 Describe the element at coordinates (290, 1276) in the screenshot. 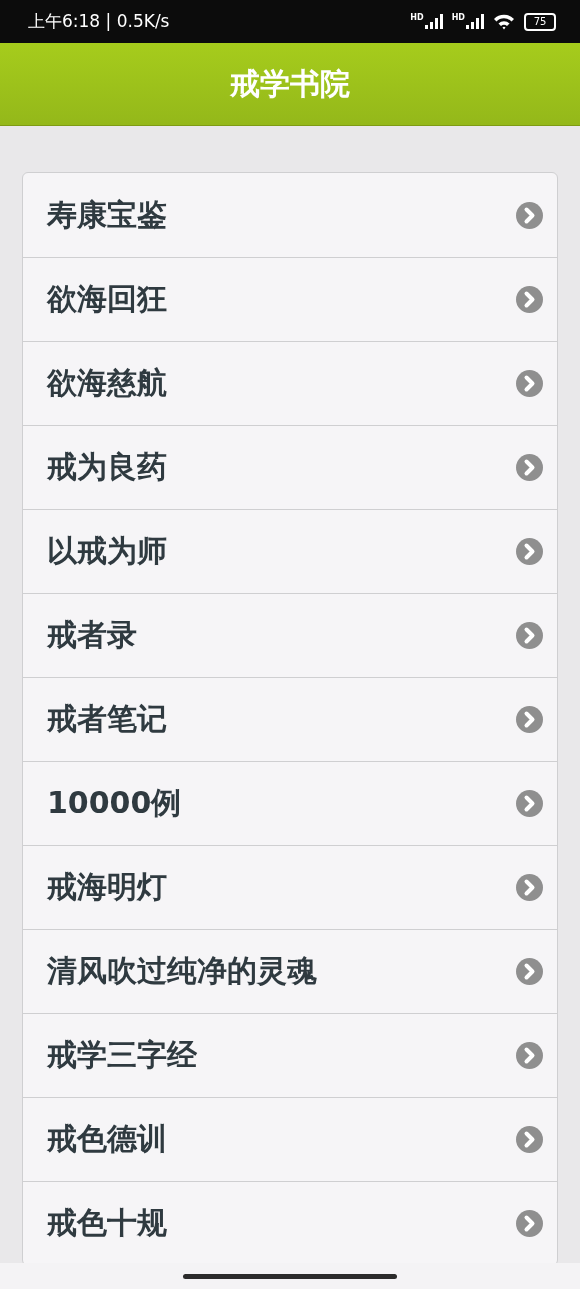

I see `home-indicator` at that location.